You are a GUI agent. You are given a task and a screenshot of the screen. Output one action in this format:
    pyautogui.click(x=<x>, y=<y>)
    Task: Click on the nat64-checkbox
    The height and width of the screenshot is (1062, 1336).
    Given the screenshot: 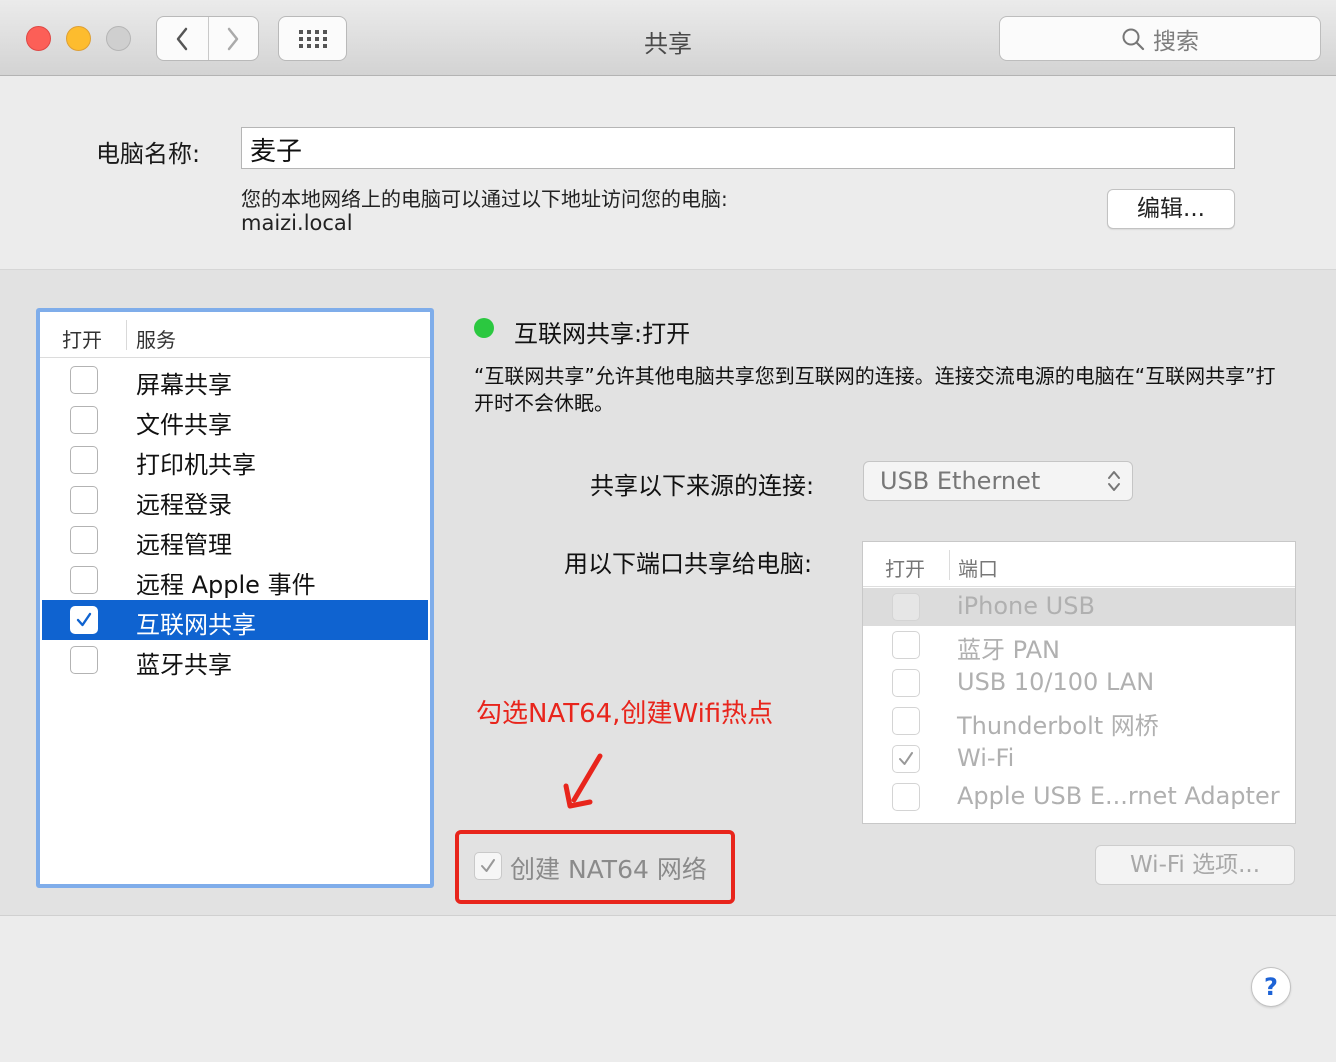 What is the action you would take?
    pyautogui.click(x=488, y=866)
    